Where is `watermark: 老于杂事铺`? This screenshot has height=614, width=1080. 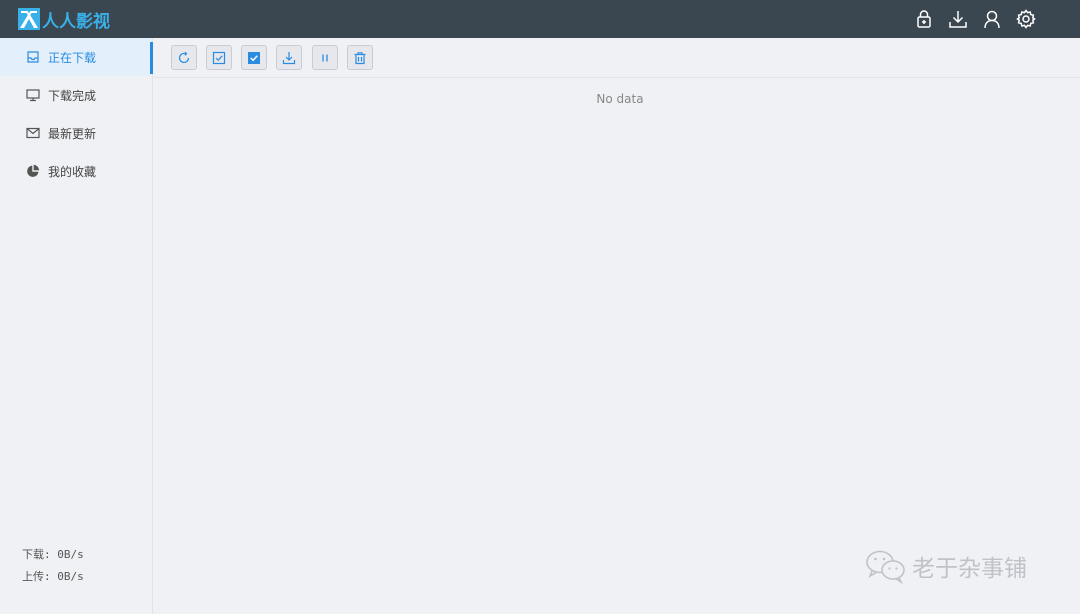 watermark: 老于杂事铺 is located at coordinates (945, 566).